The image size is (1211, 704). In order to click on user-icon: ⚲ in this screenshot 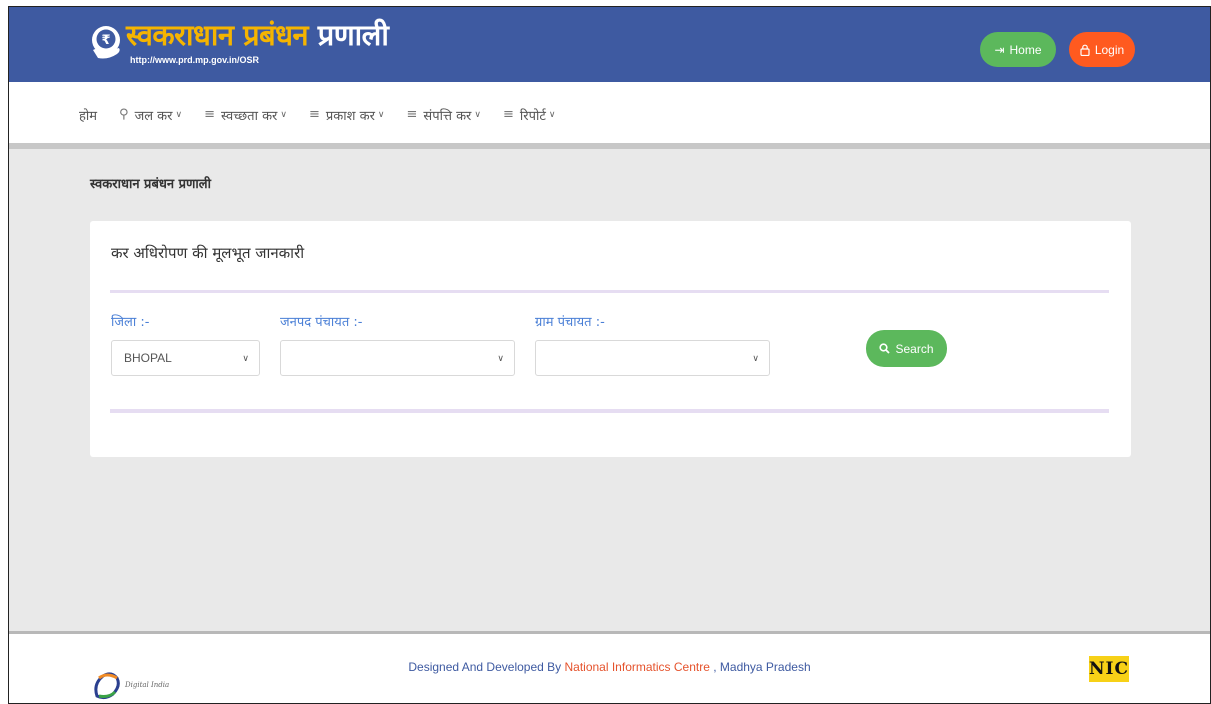, I will do `click(124, 114)`.